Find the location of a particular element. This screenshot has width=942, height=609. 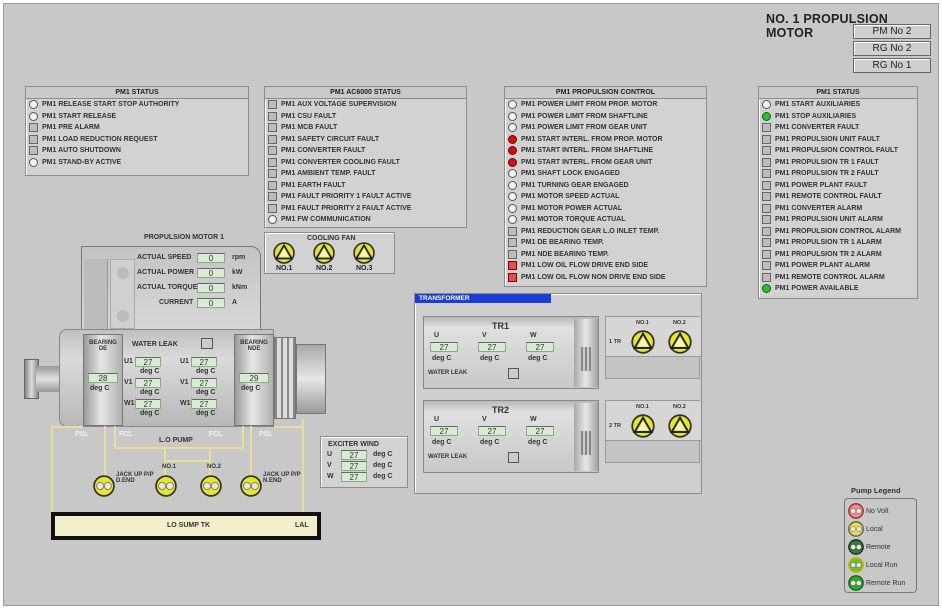

status-row: PM1 POWER LIMIT FROM PROP. MOTOR is located at coordinates (605, 105).